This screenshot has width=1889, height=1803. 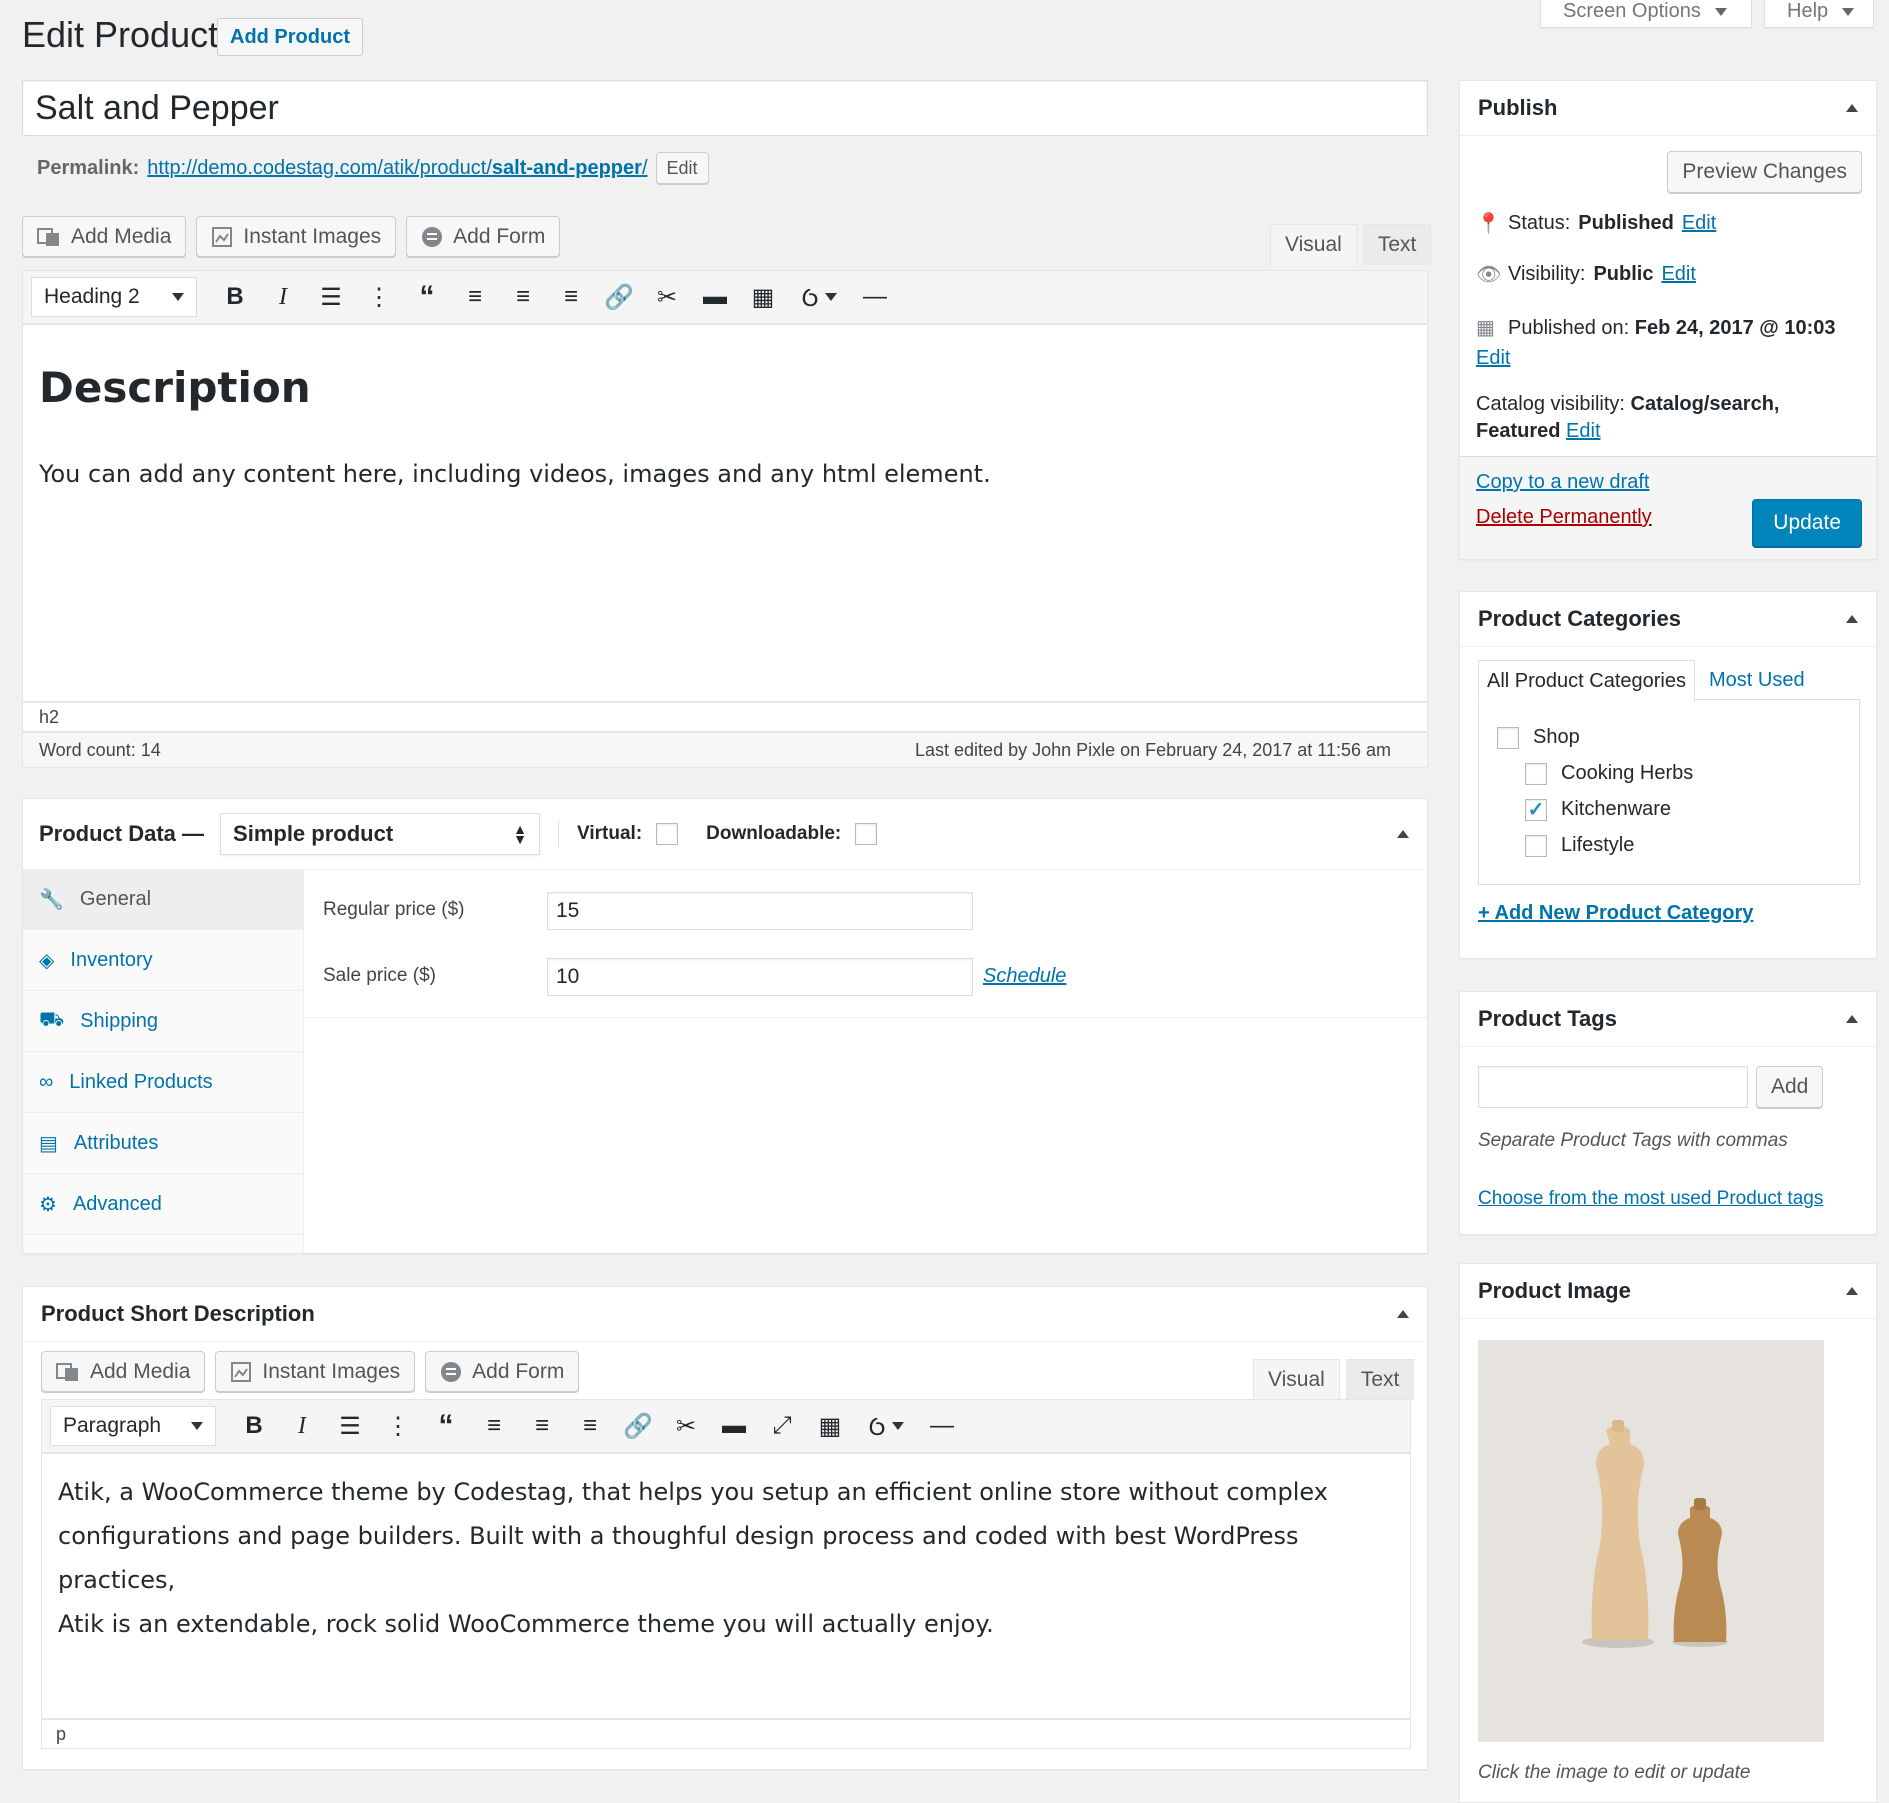 I want to click on format-select: Paragraph, so click(x=133, y=1426).